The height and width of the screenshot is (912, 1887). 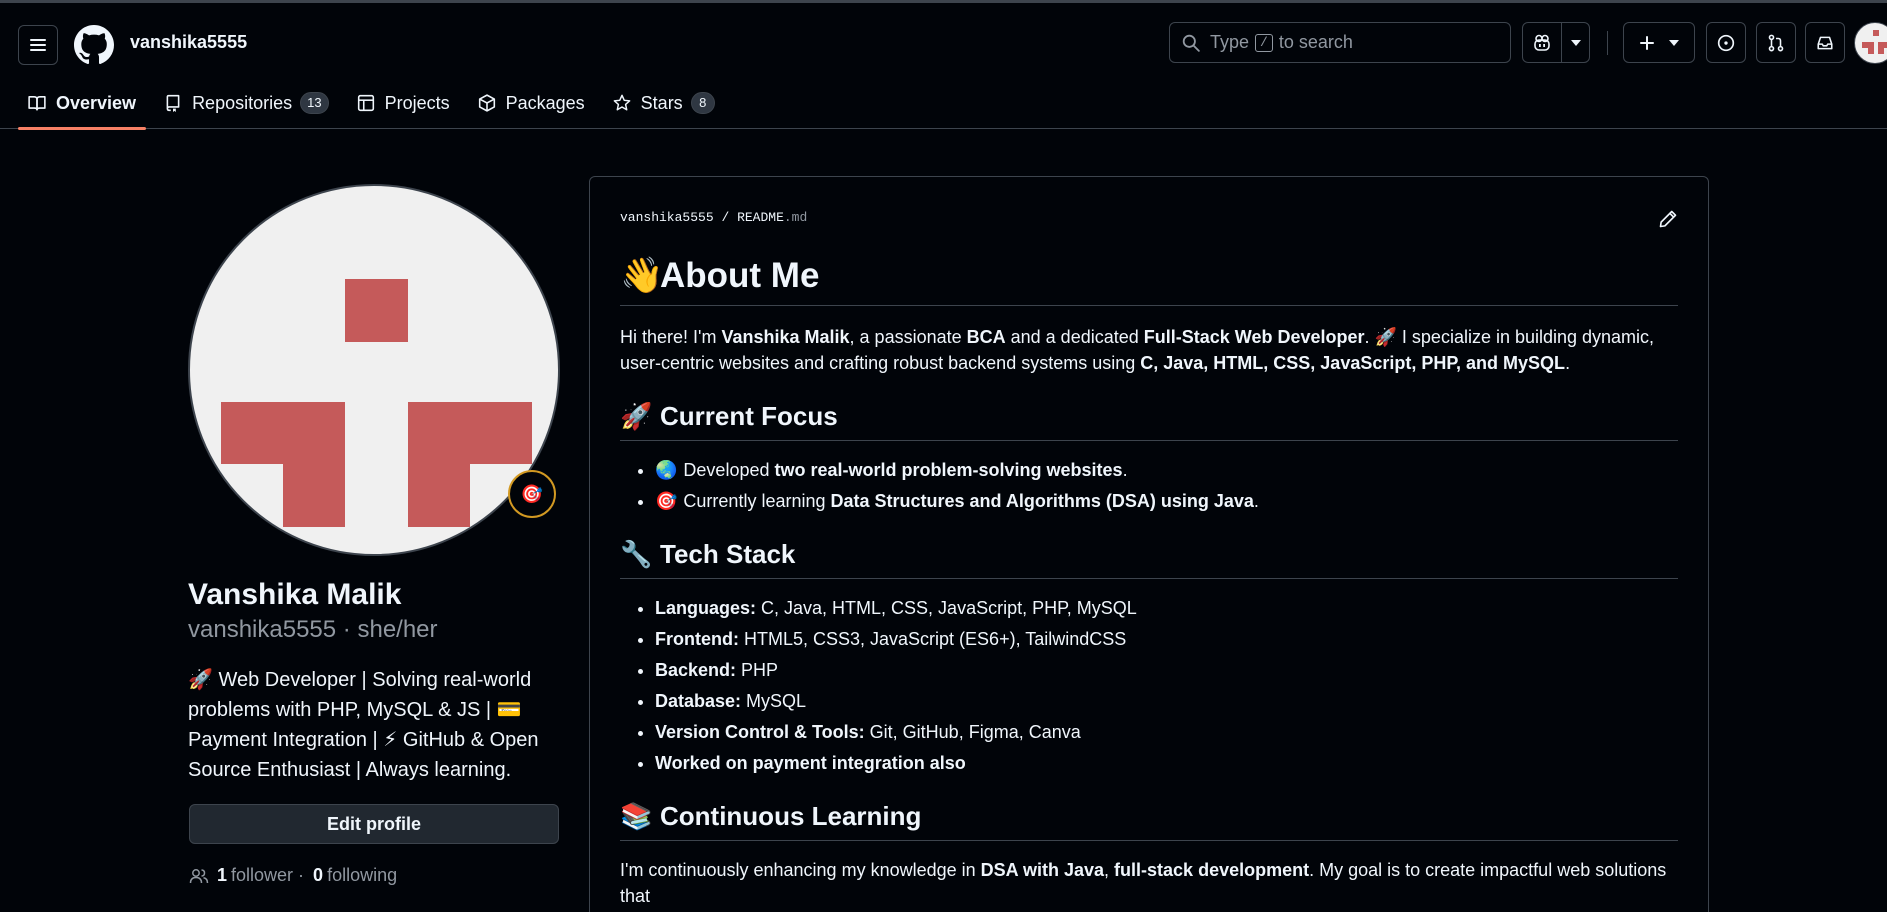 I want to click on list-item: Worked on payment integration also, so click(x=1166, y=763).